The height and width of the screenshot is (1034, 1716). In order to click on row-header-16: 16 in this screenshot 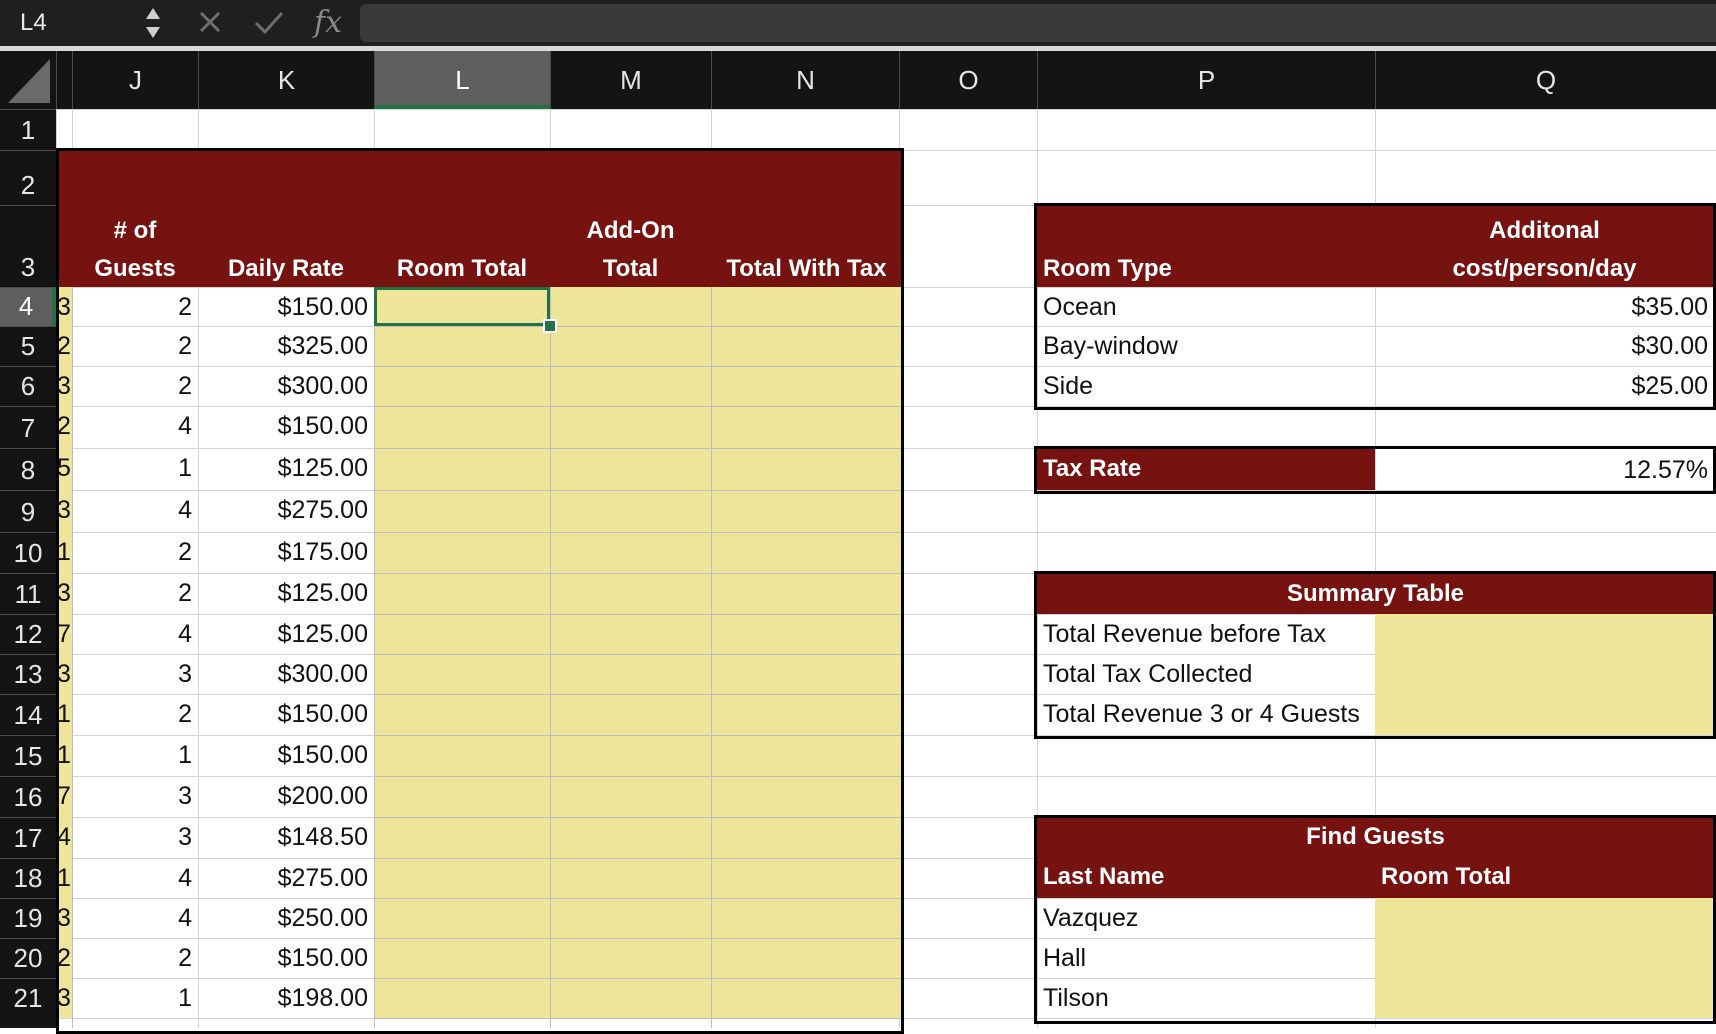, I will do `click(28, 796)`.